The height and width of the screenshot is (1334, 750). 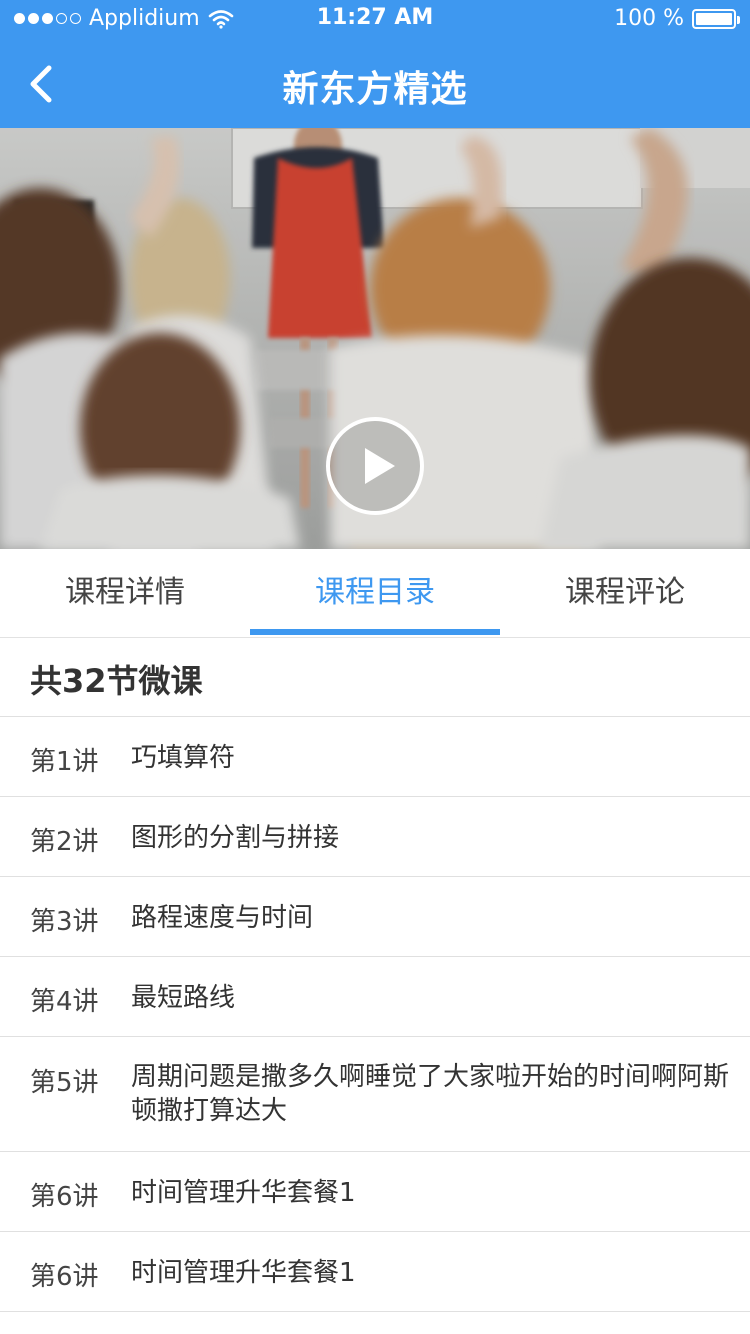 What do you see at coordinates (375, 89) in the screenshot?
I see `page-title: 新东方精选` at bounding box center [375, 89].